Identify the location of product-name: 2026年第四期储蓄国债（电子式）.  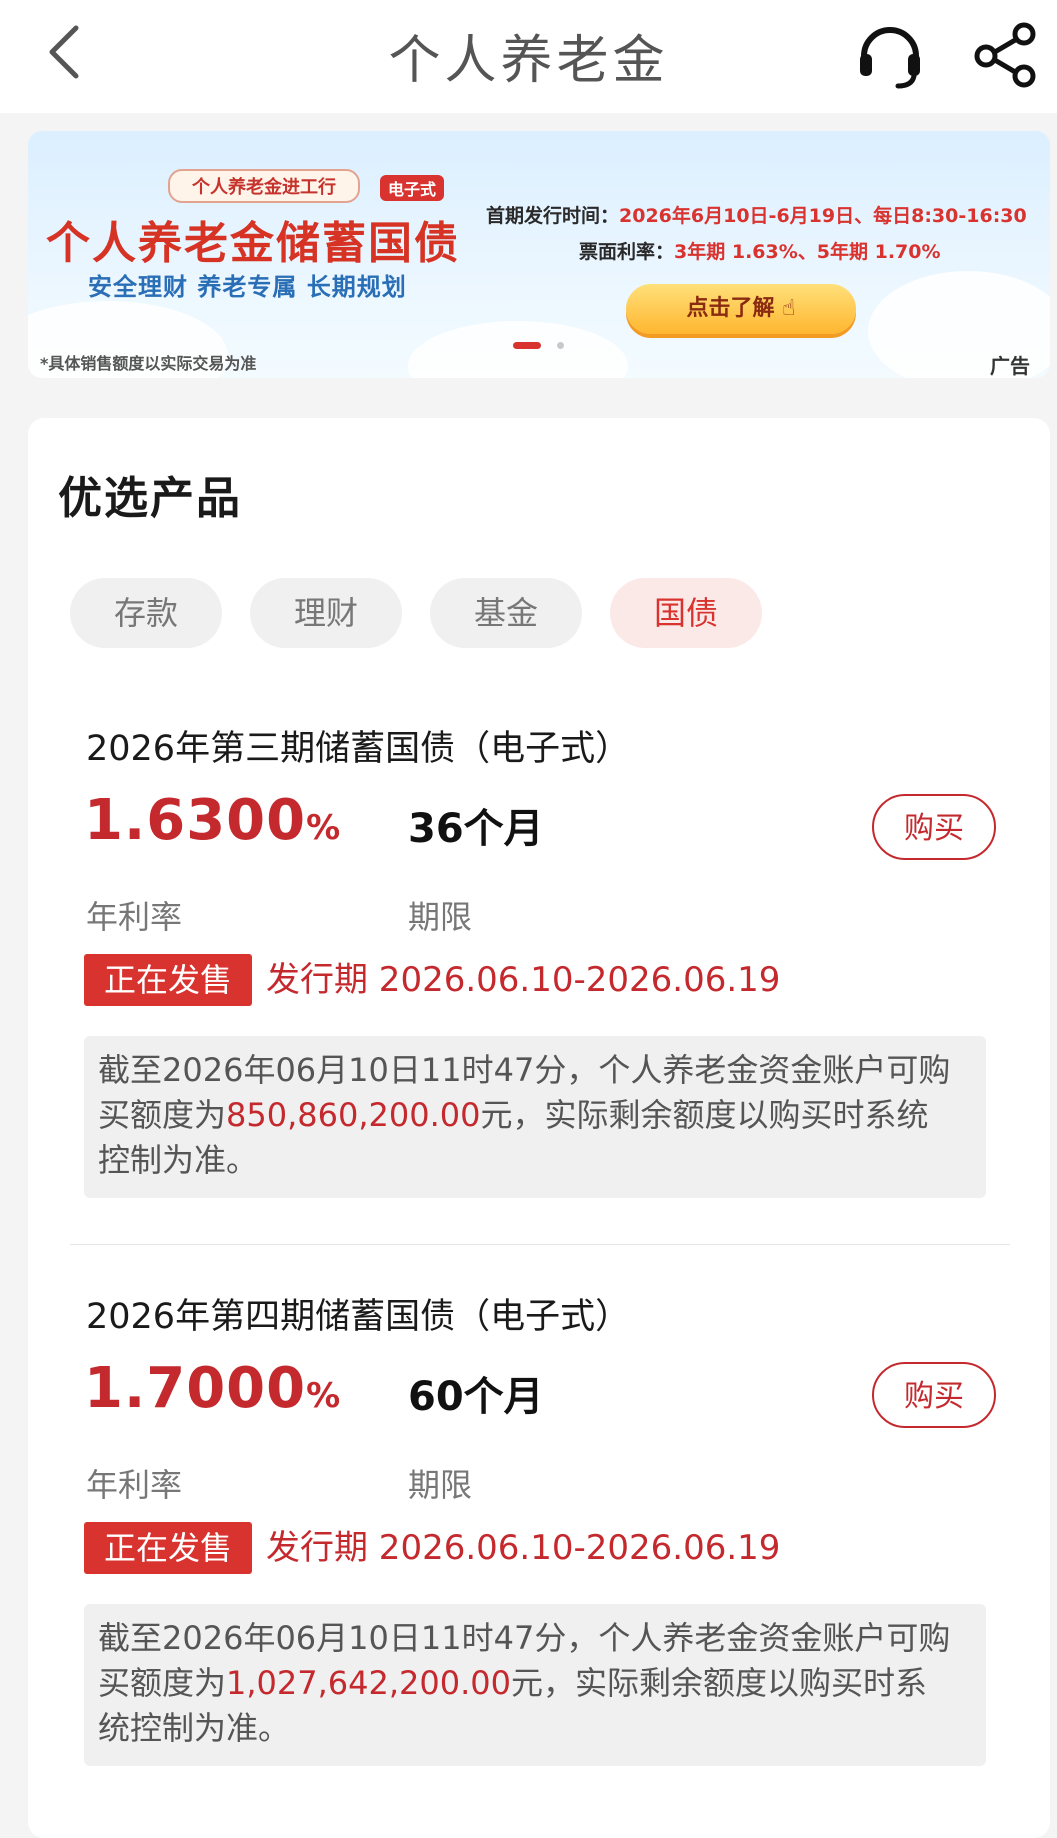
(358, 1317).